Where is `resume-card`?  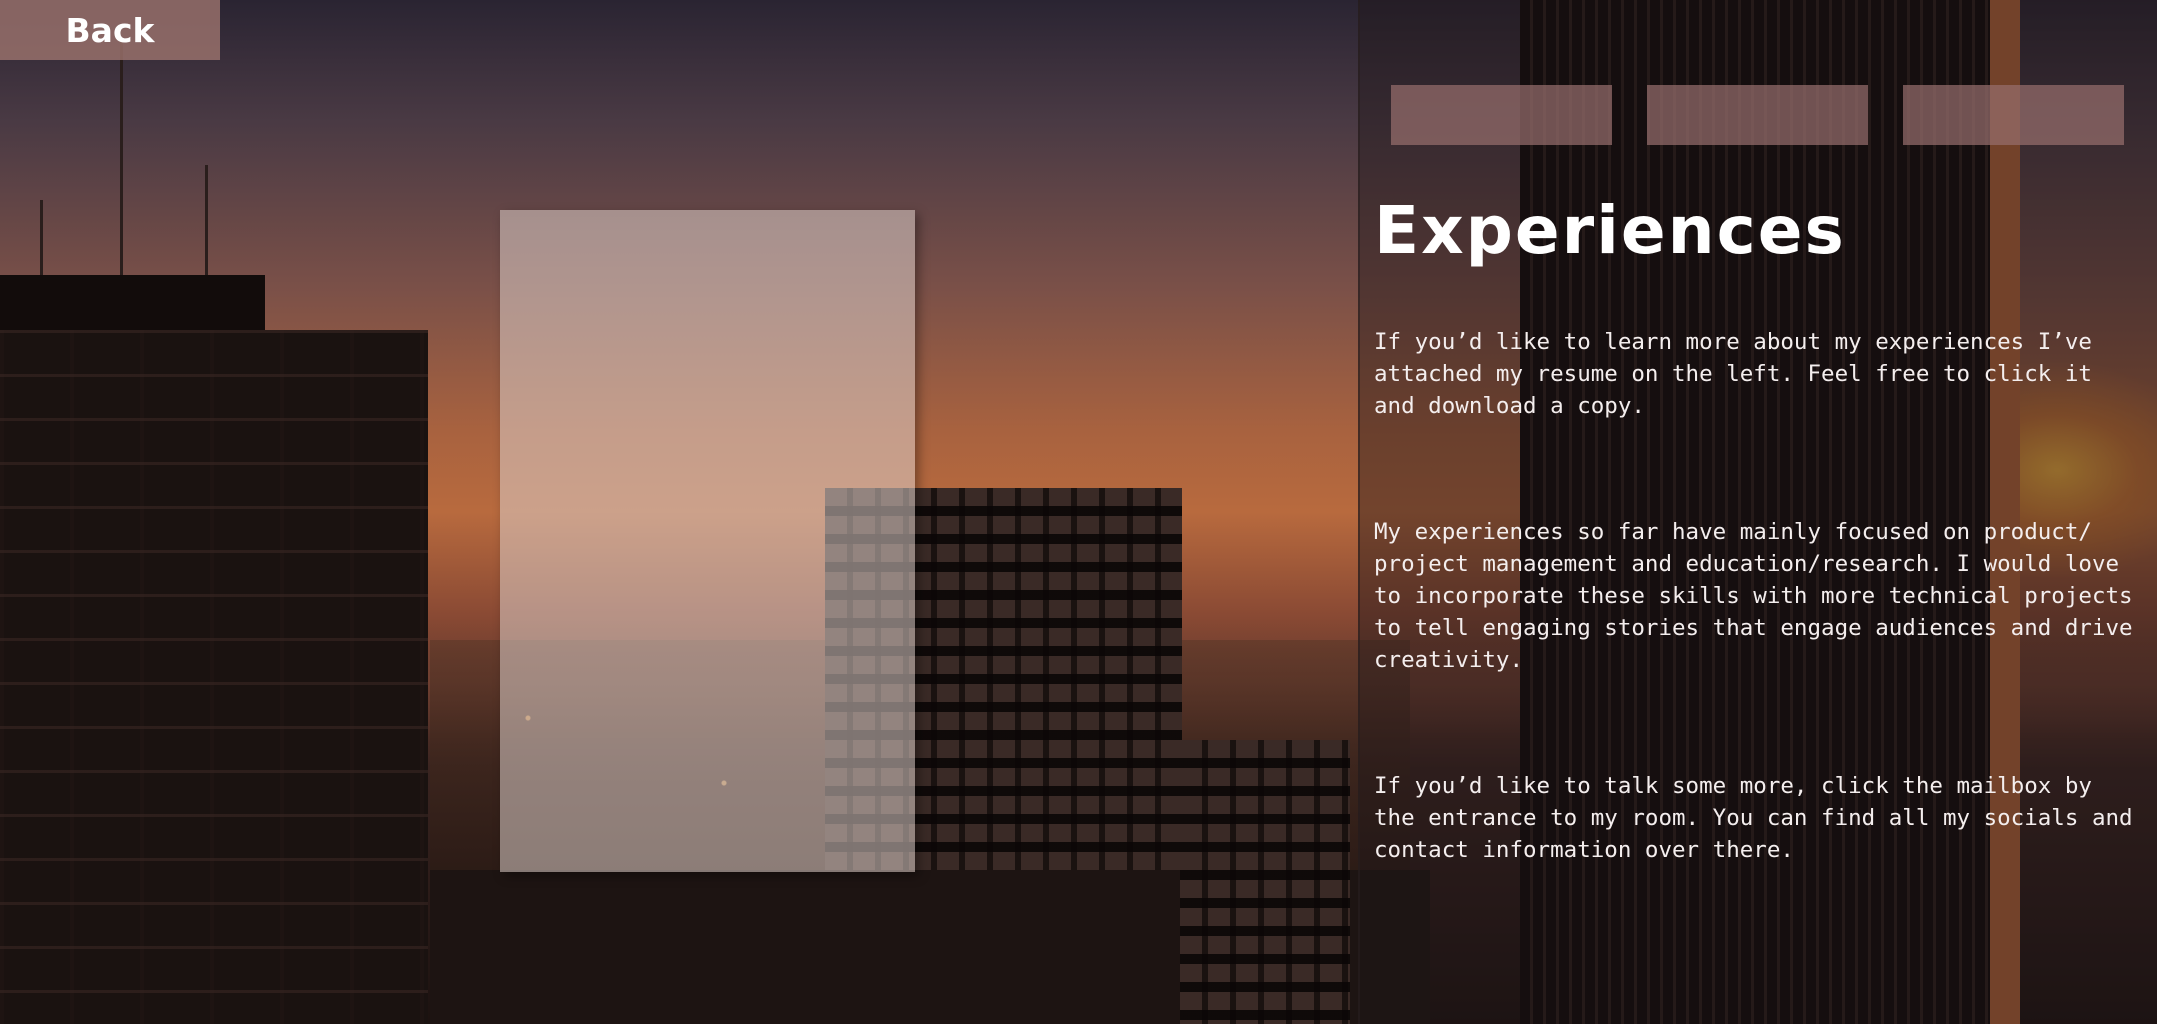 resume-card is located at coordinates (707, 541).